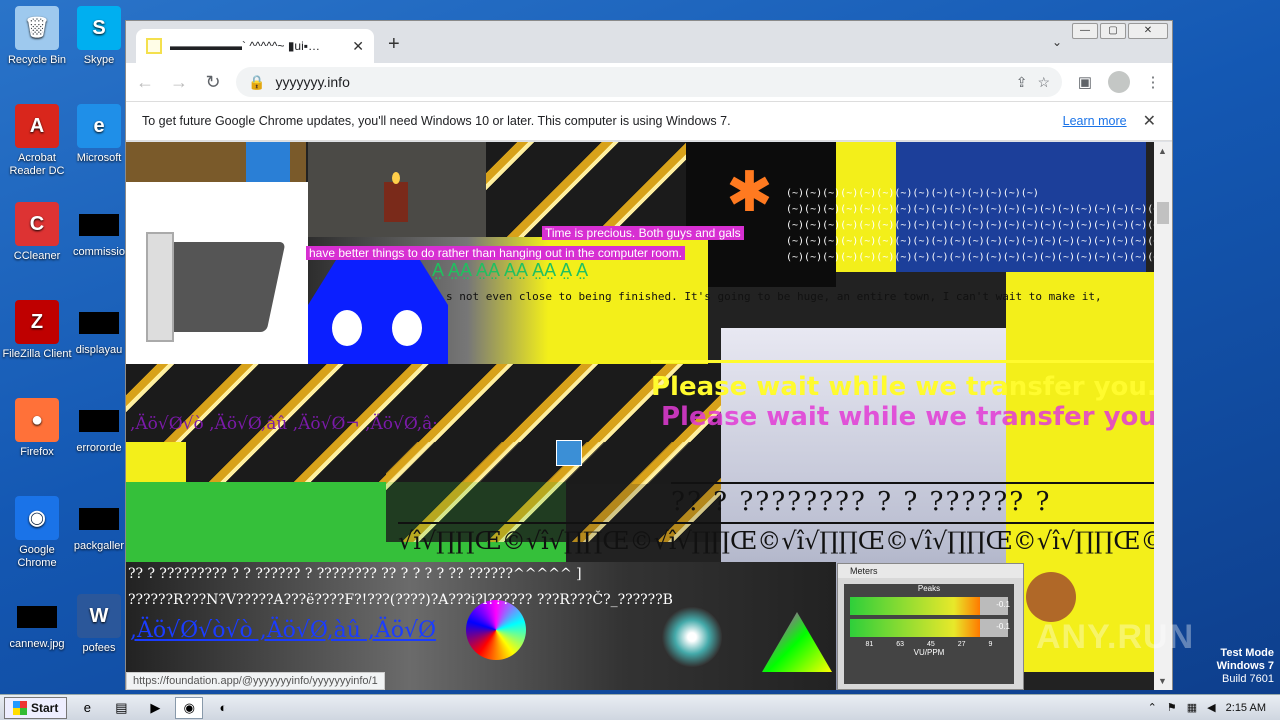  I want to click on meter-scale-tick: 81, so click(869, 644).